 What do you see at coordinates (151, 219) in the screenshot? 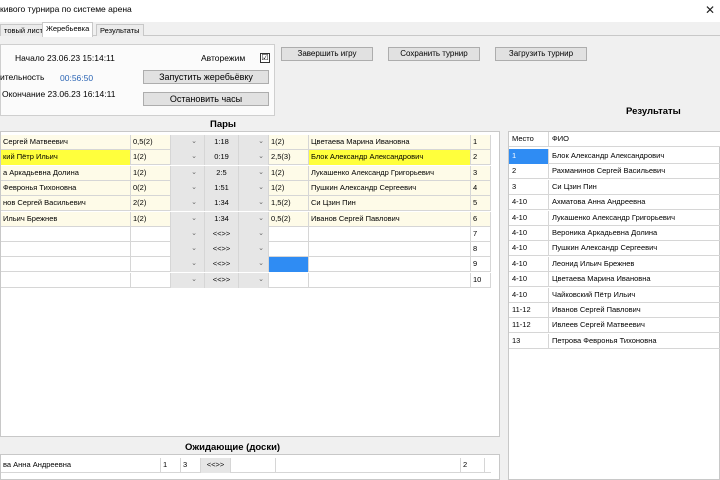
I see `pair-left-score: 1(2)` at bounding box center [151, 219].